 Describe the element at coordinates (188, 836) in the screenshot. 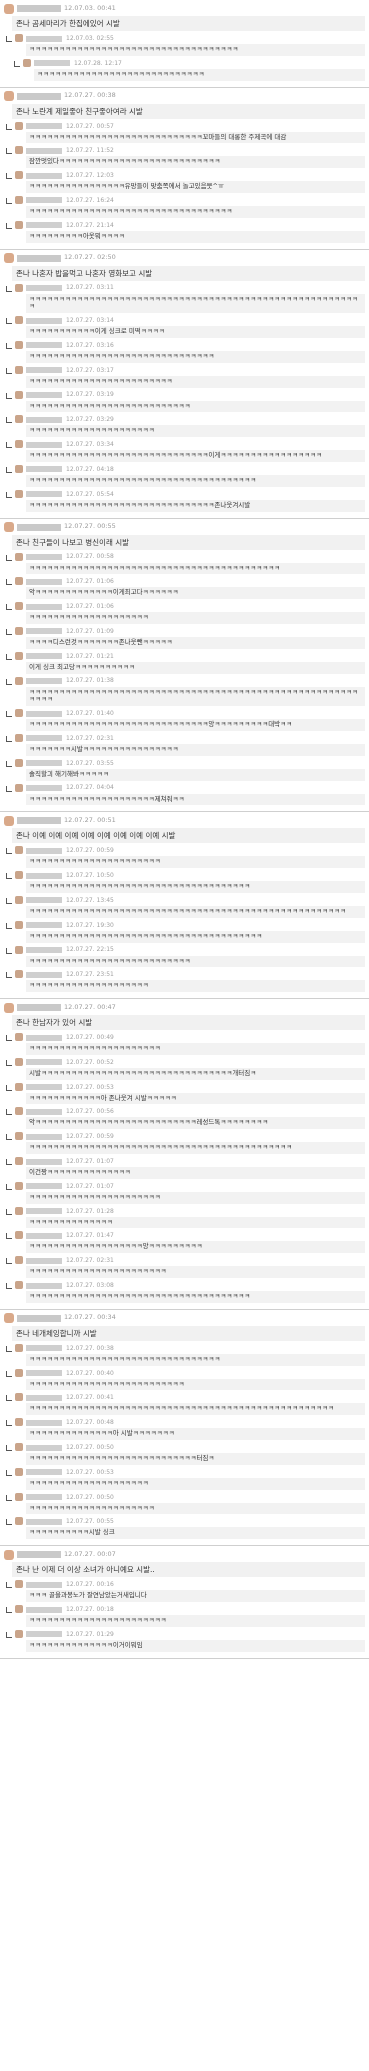

I see `post-title: 존나 이예 이예 이예 이예 이예 이예 이예 이예 시발` at that location.